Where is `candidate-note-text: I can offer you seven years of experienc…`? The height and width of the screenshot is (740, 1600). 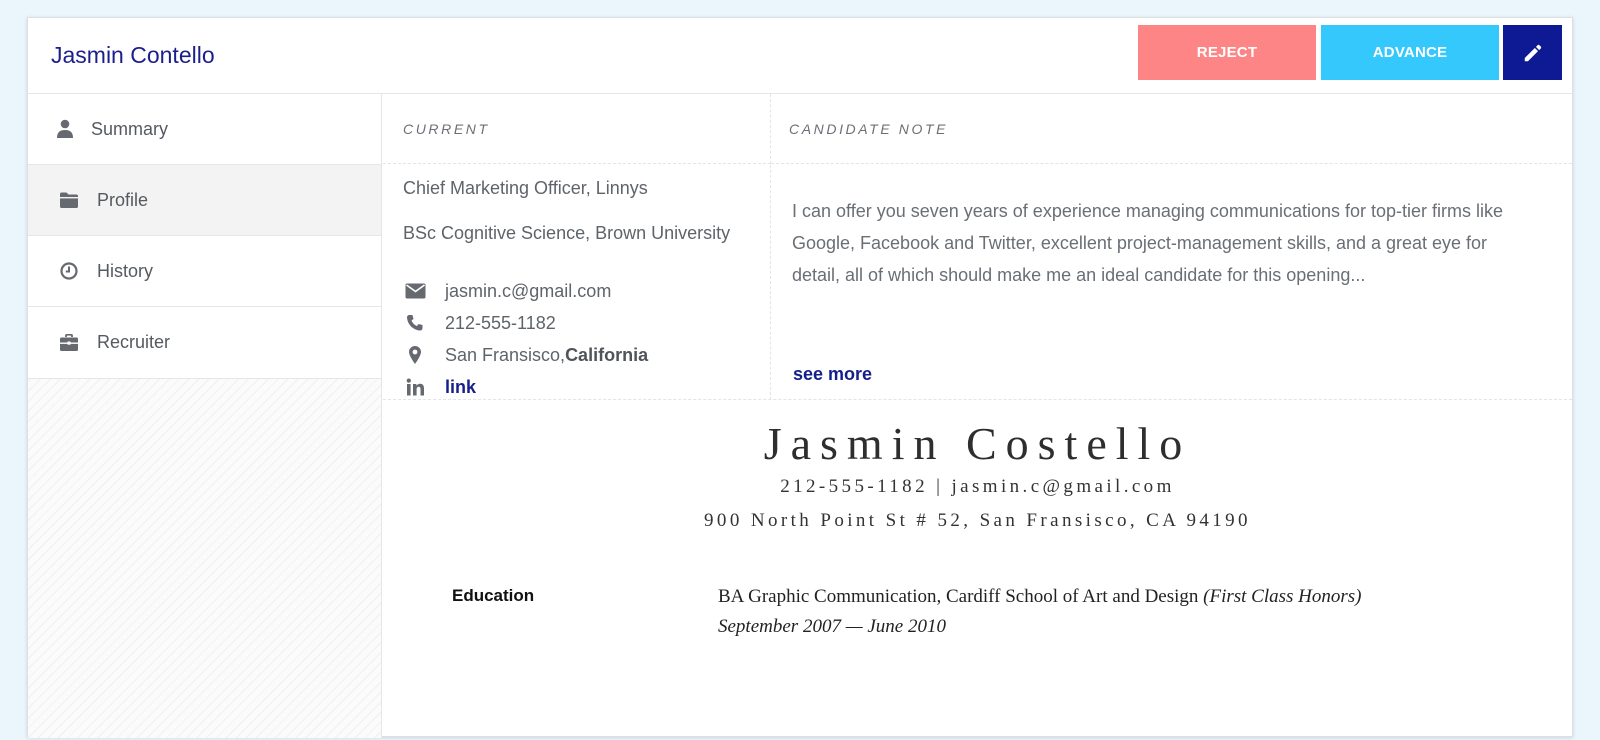
candidate-note-text: I can offer you seven years of experienc… is located at coordinates (1147, 243).